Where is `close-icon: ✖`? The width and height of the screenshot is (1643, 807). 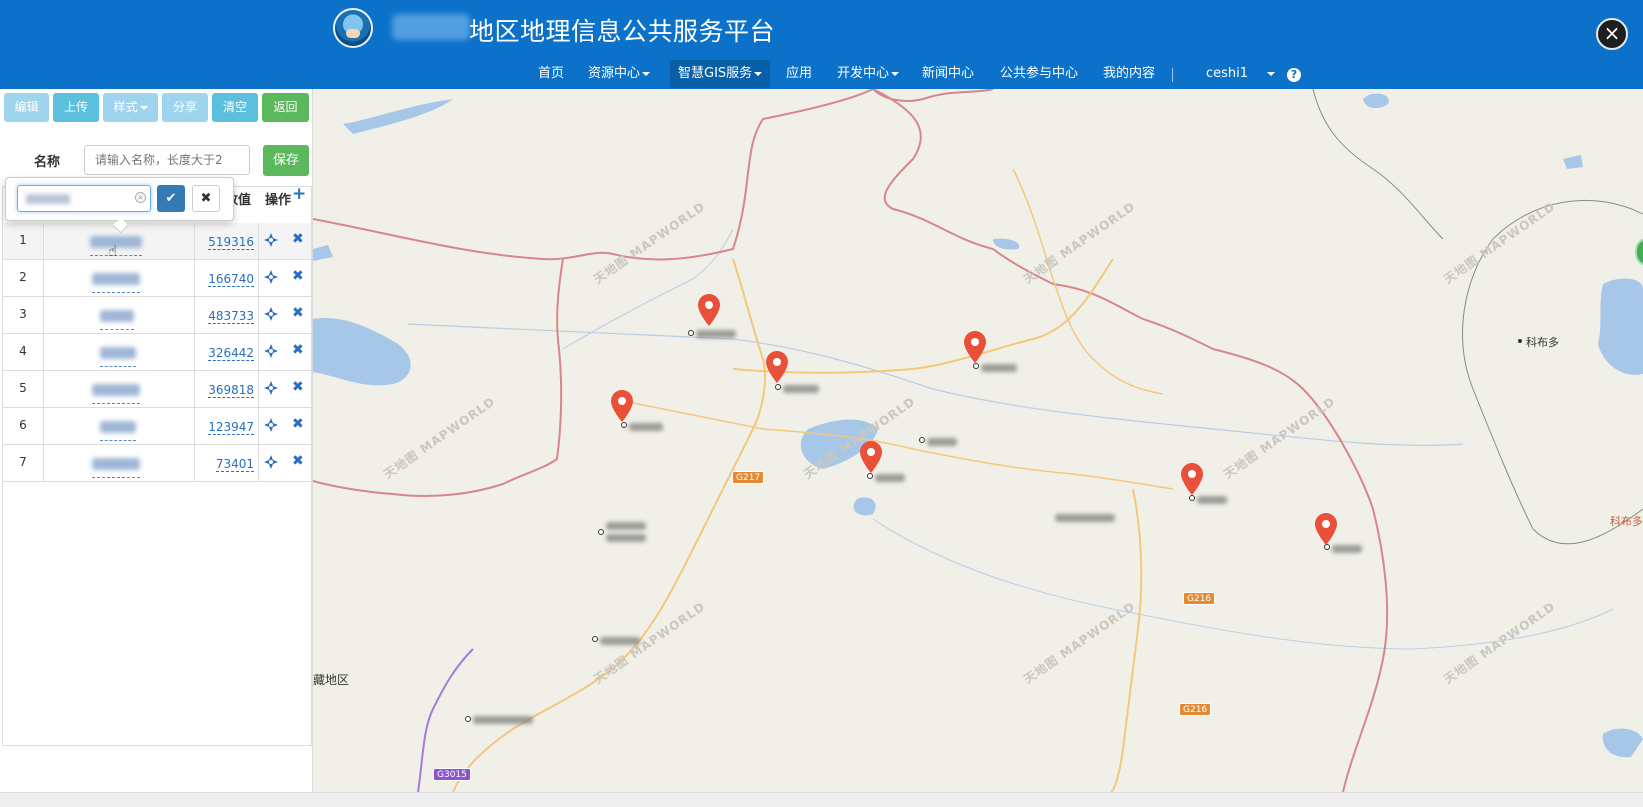 close-icon: ✖ is located at coordinates (206, 198).